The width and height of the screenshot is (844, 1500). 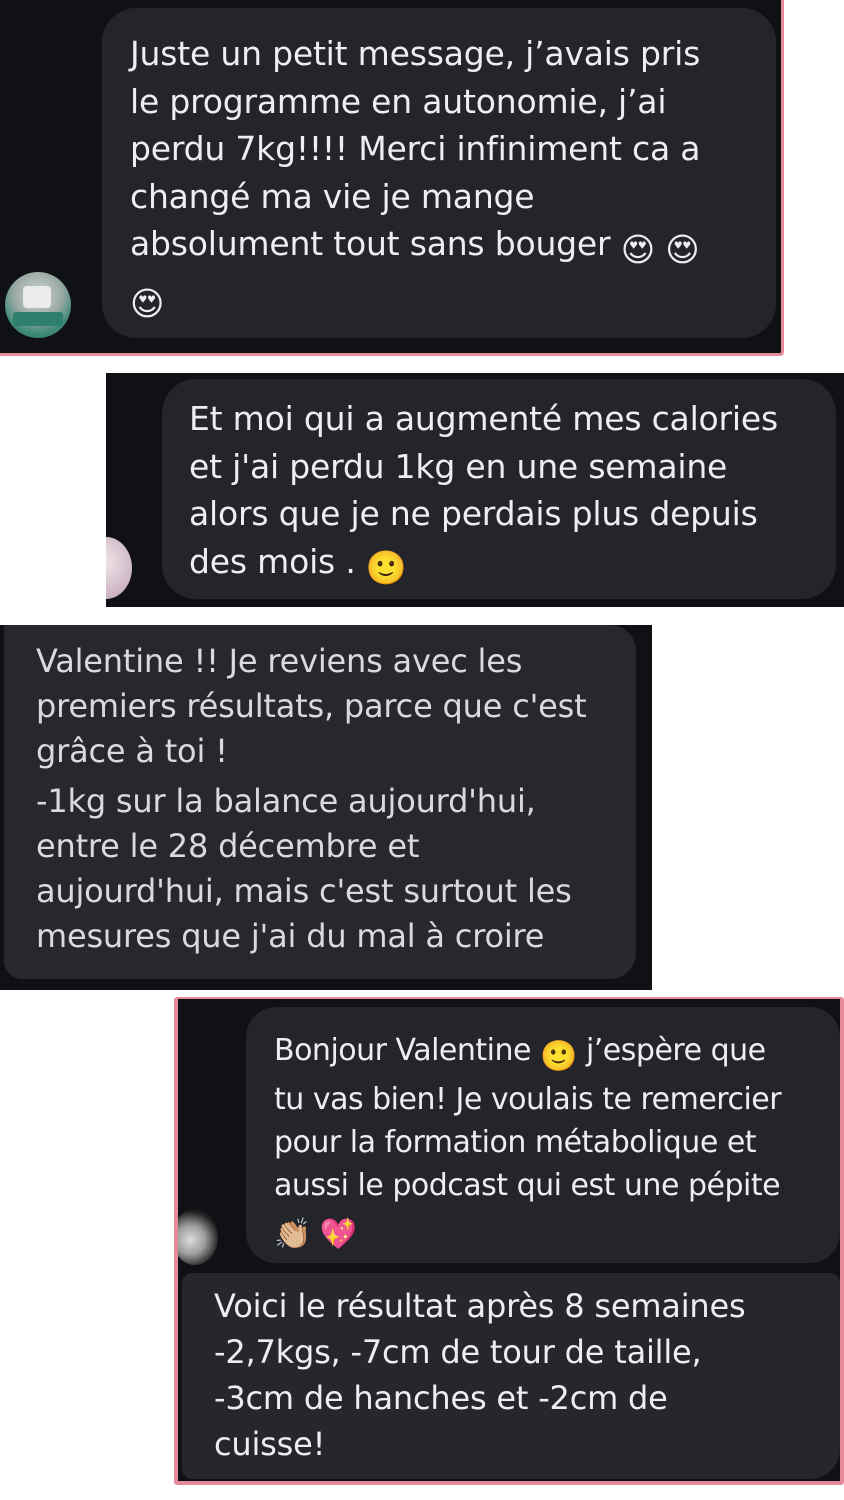 What do you see at coordinates (480, 1306) in the screenshot?
I see `message-line: Voici le résultat après 8 semaines` at bounding box center [480, 1306].